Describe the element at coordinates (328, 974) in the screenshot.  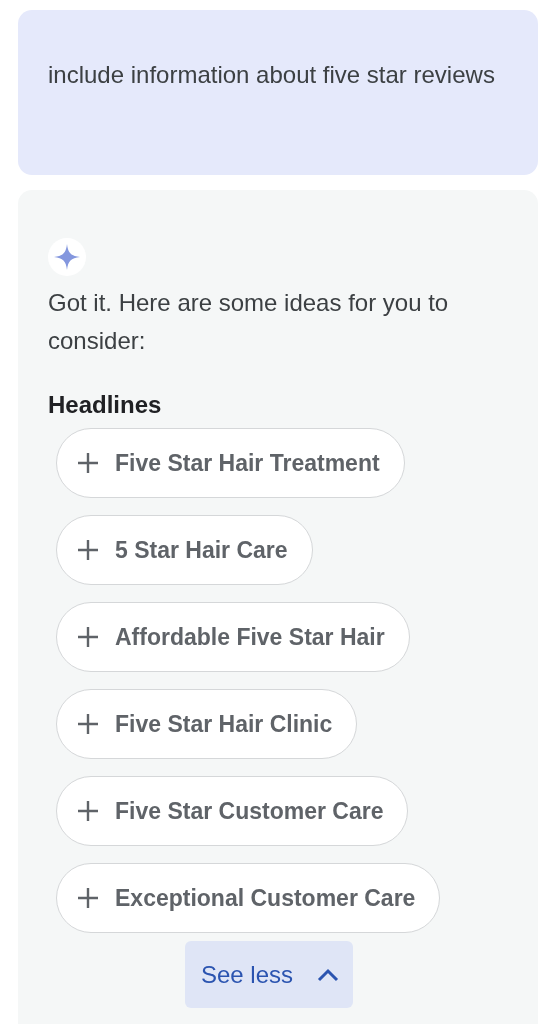
I see `chevron-icon` at that location.